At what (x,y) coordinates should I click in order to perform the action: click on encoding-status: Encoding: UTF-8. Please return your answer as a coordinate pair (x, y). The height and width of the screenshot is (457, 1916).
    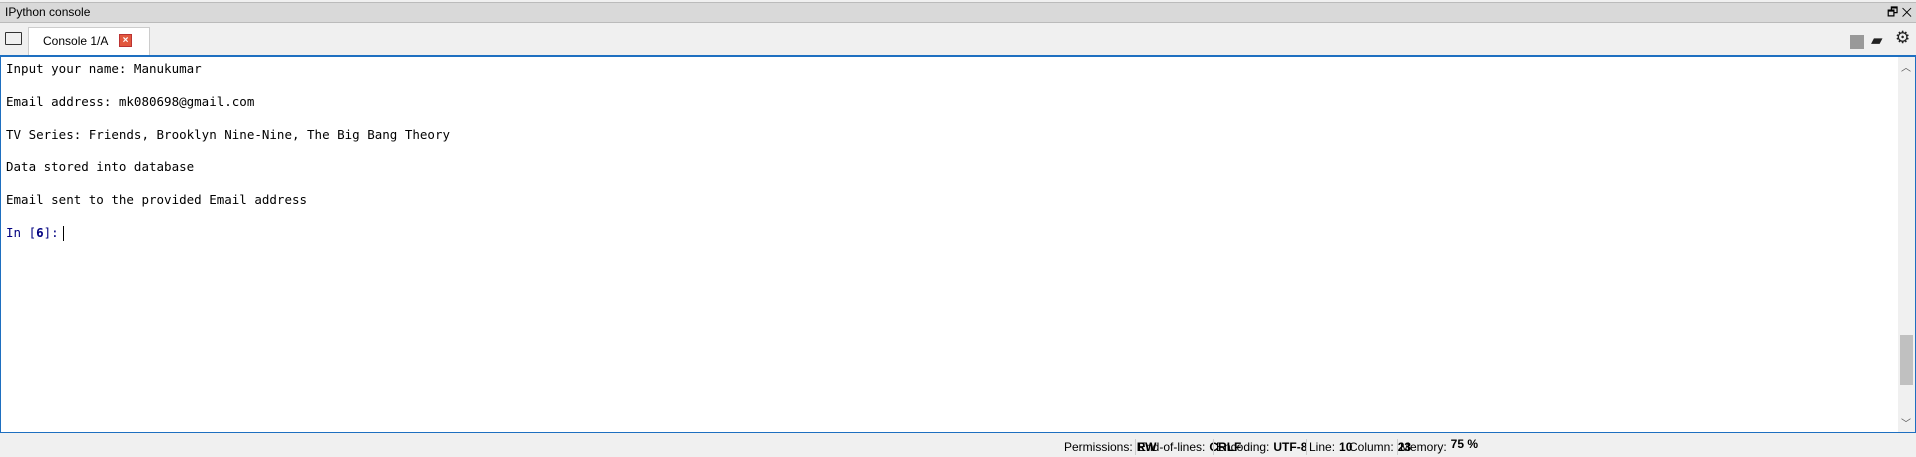
    Looking at the image, I should click on (1262, 447).